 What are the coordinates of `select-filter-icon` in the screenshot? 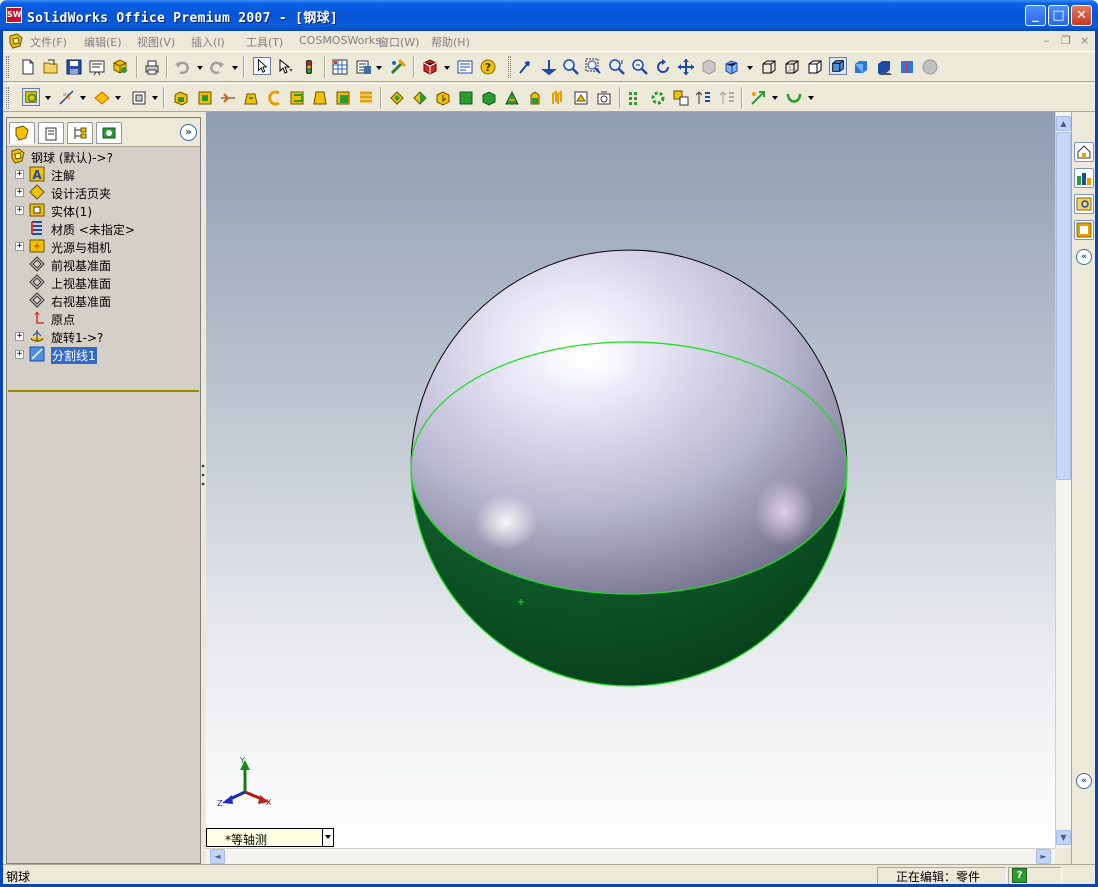 It's located at (286, 67).